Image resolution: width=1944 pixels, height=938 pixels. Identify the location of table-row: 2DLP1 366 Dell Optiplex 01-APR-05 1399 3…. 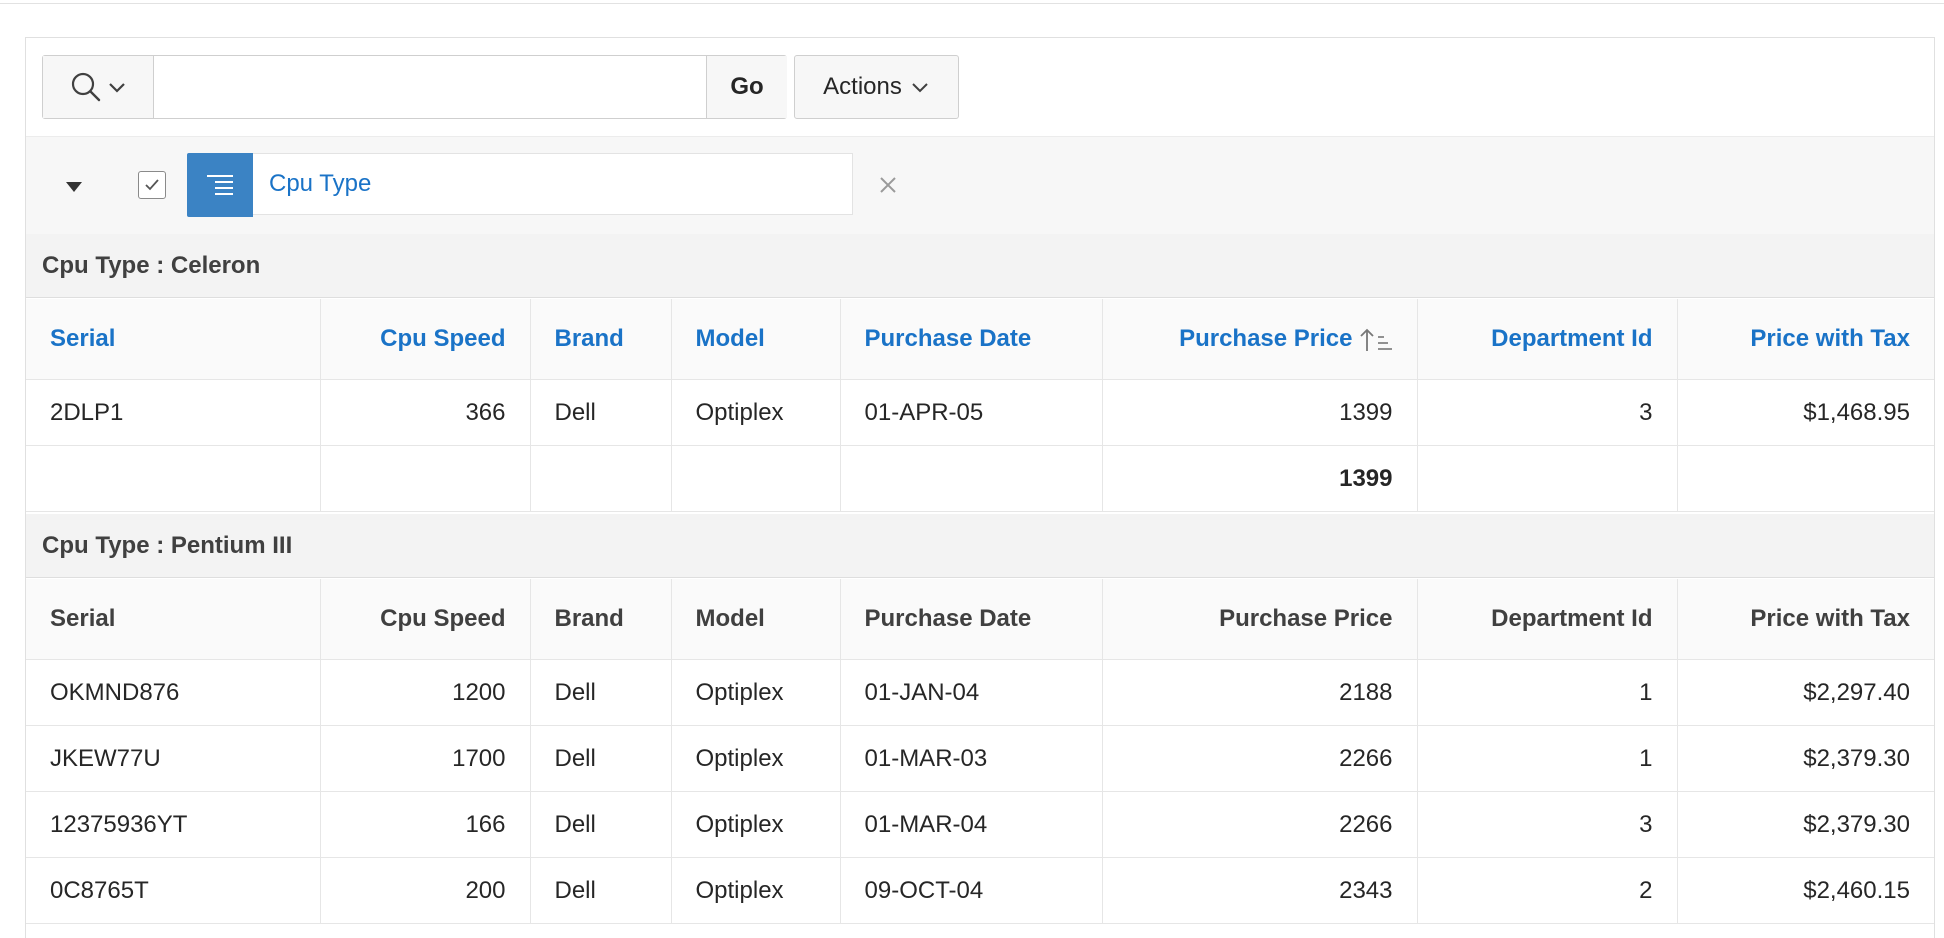
(980, 412).